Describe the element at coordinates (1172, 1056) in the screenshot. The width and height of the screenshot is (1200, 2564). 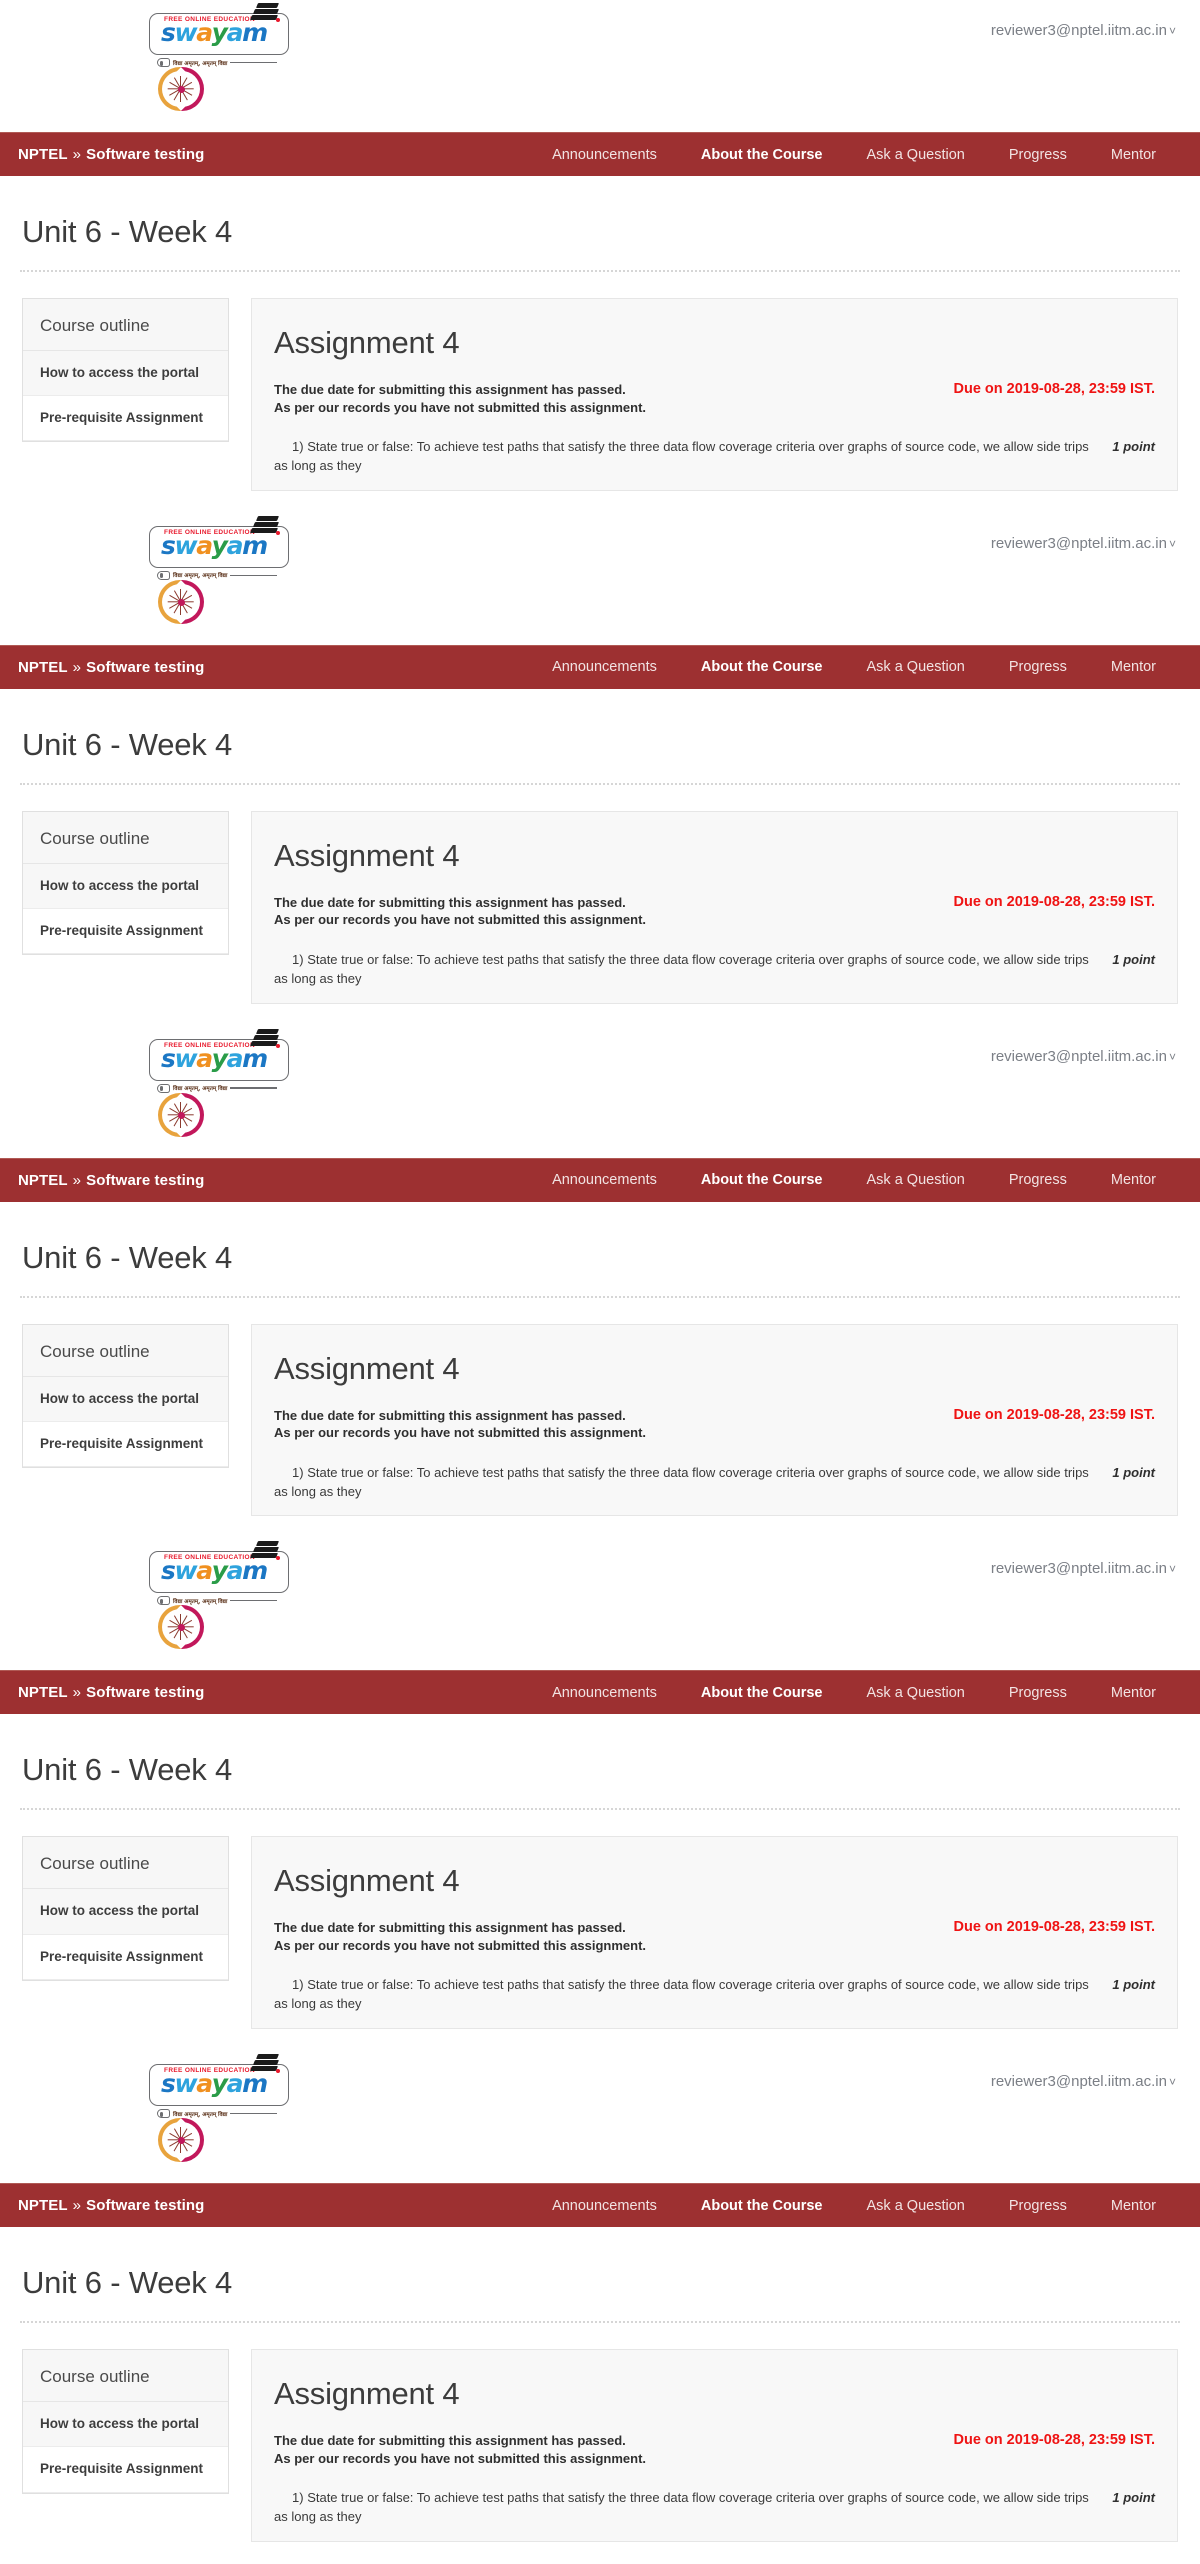
I see `chevron-down-icon: ˅` at that location.